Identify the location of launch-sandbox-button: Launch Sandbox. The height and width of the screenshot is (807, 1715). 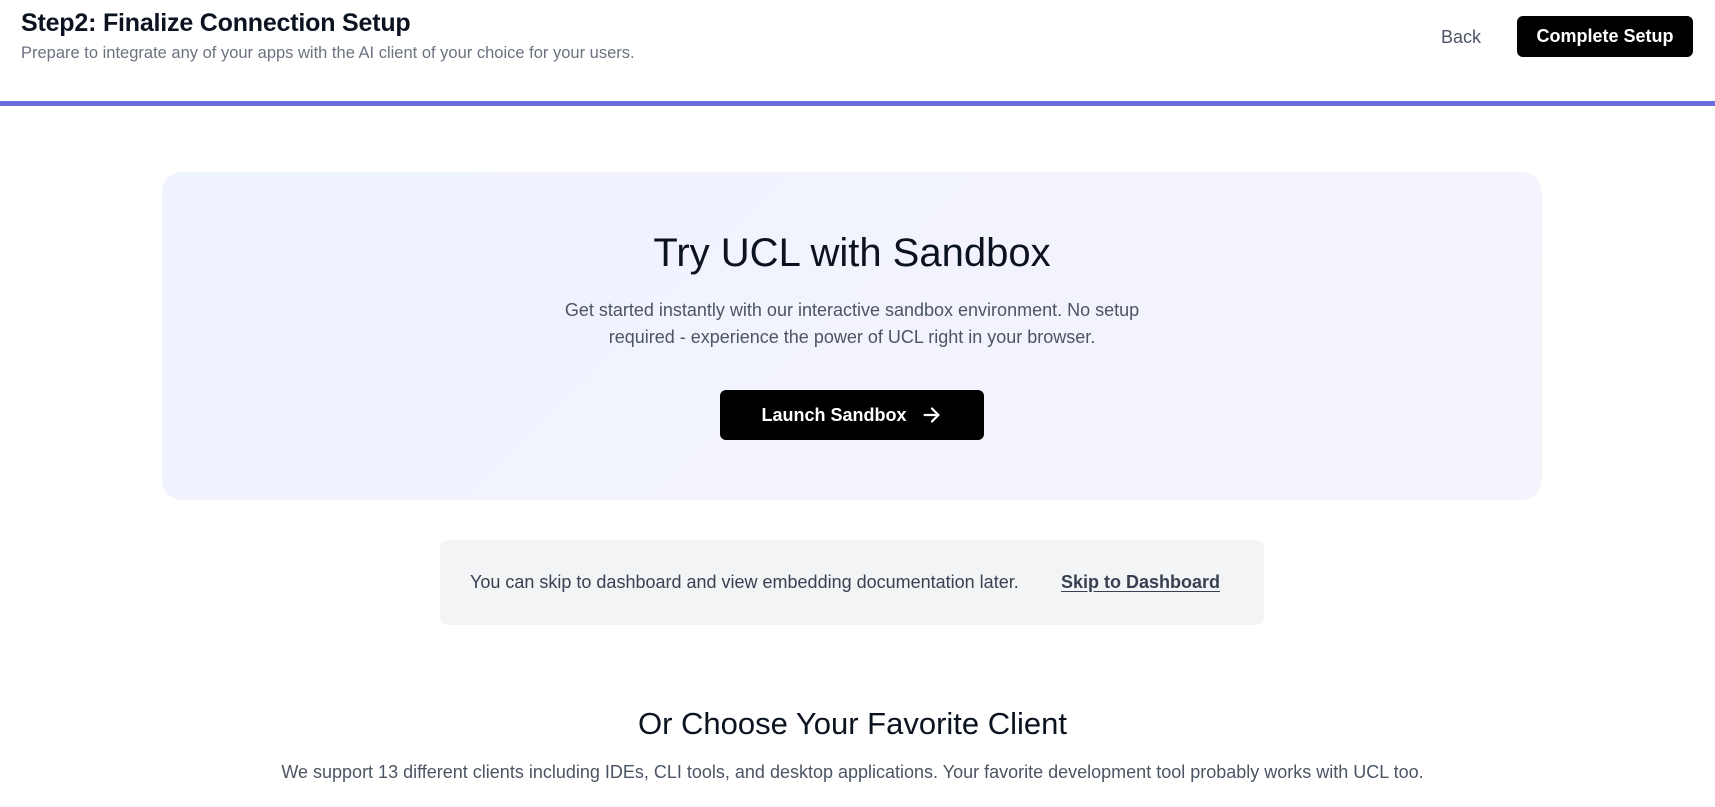
(852, 415).